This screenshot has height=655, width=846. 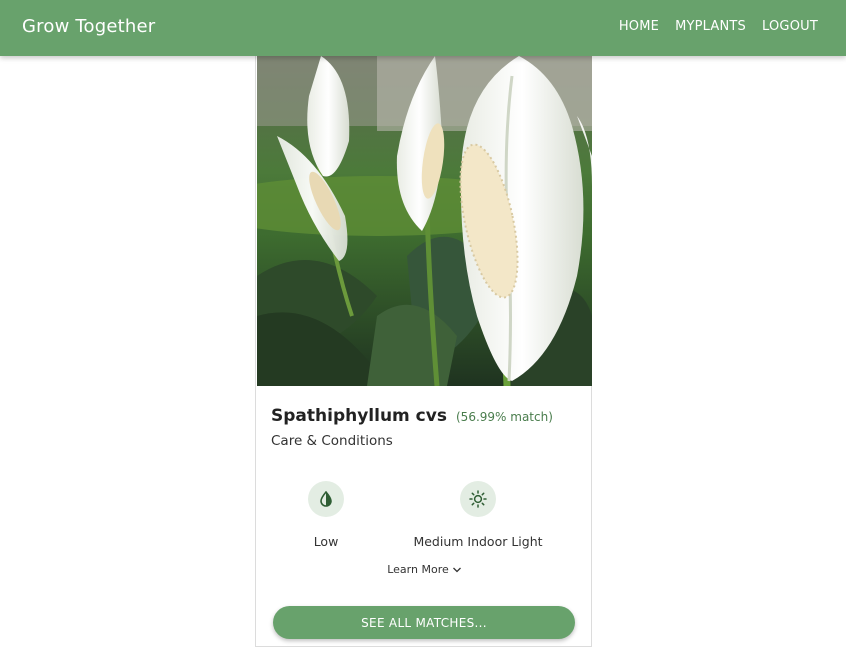 I want to click on water-drop-icon, so click(x=326, y=499).